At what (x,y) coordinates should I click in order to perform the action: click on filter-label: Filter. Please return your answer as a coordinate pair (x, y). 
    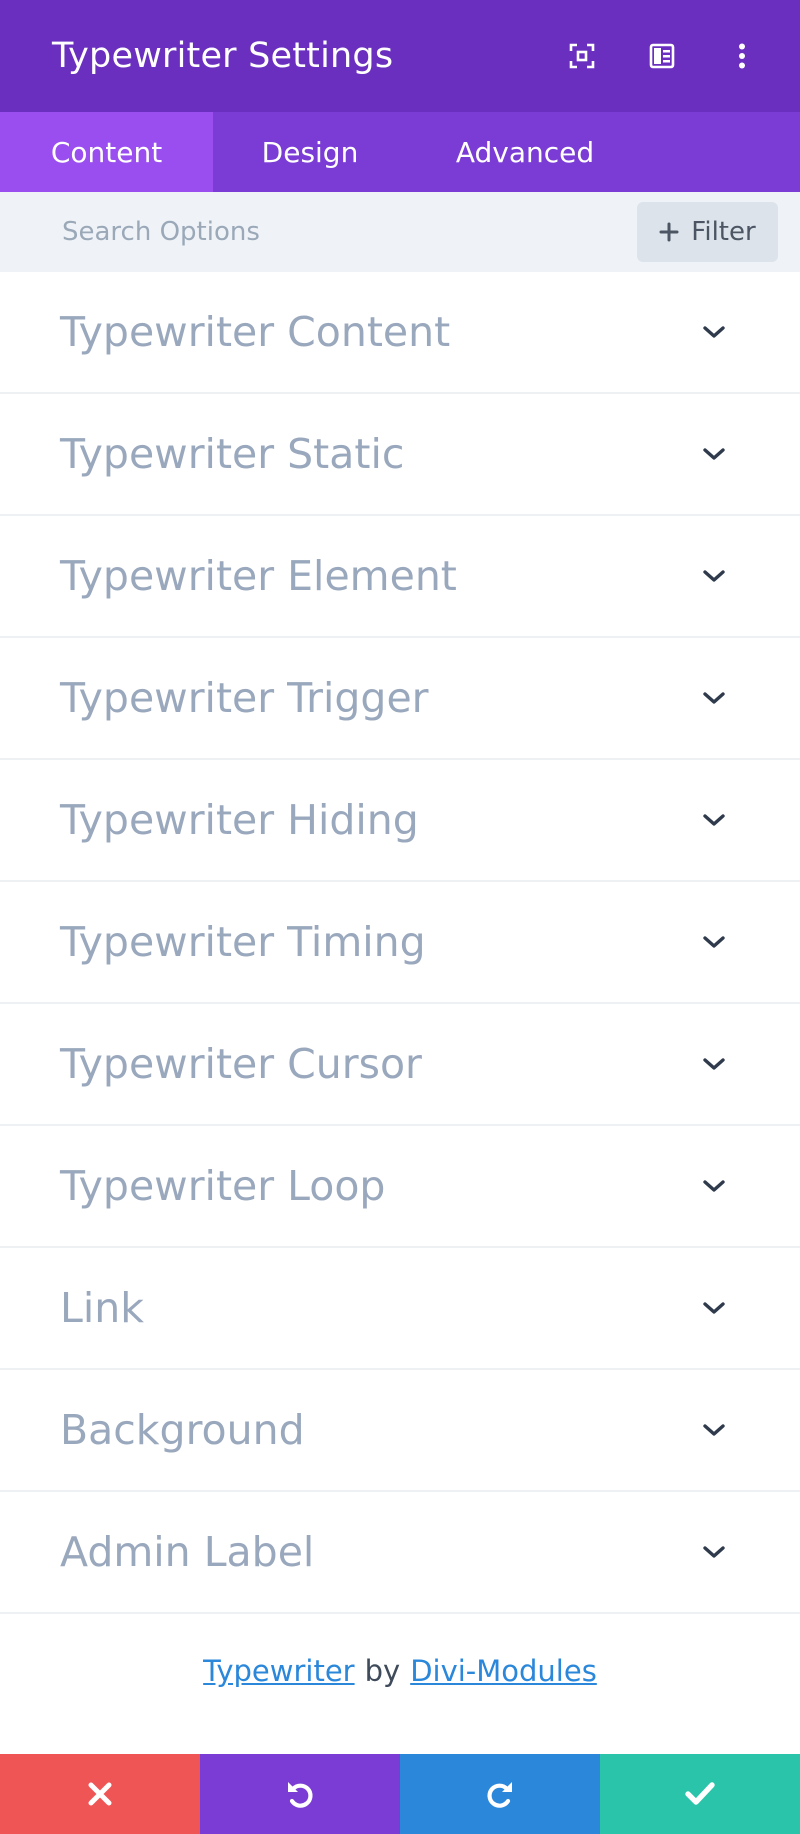
    Looking at the image, I should click on (723, 232).